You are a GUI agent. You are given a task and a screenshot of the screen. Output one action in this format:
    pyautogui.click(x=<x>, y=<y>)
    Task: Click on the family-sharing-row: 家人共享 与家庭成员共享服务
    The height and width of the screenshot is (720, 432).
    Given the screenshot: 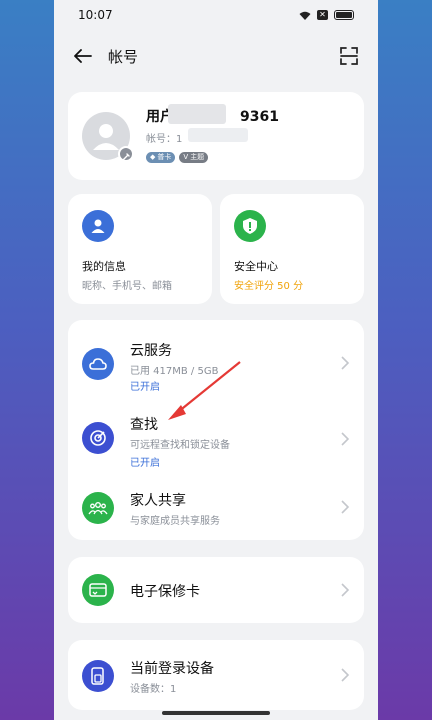 What is the action you would take?
    pyautogui.click(x=216, y=509)
    